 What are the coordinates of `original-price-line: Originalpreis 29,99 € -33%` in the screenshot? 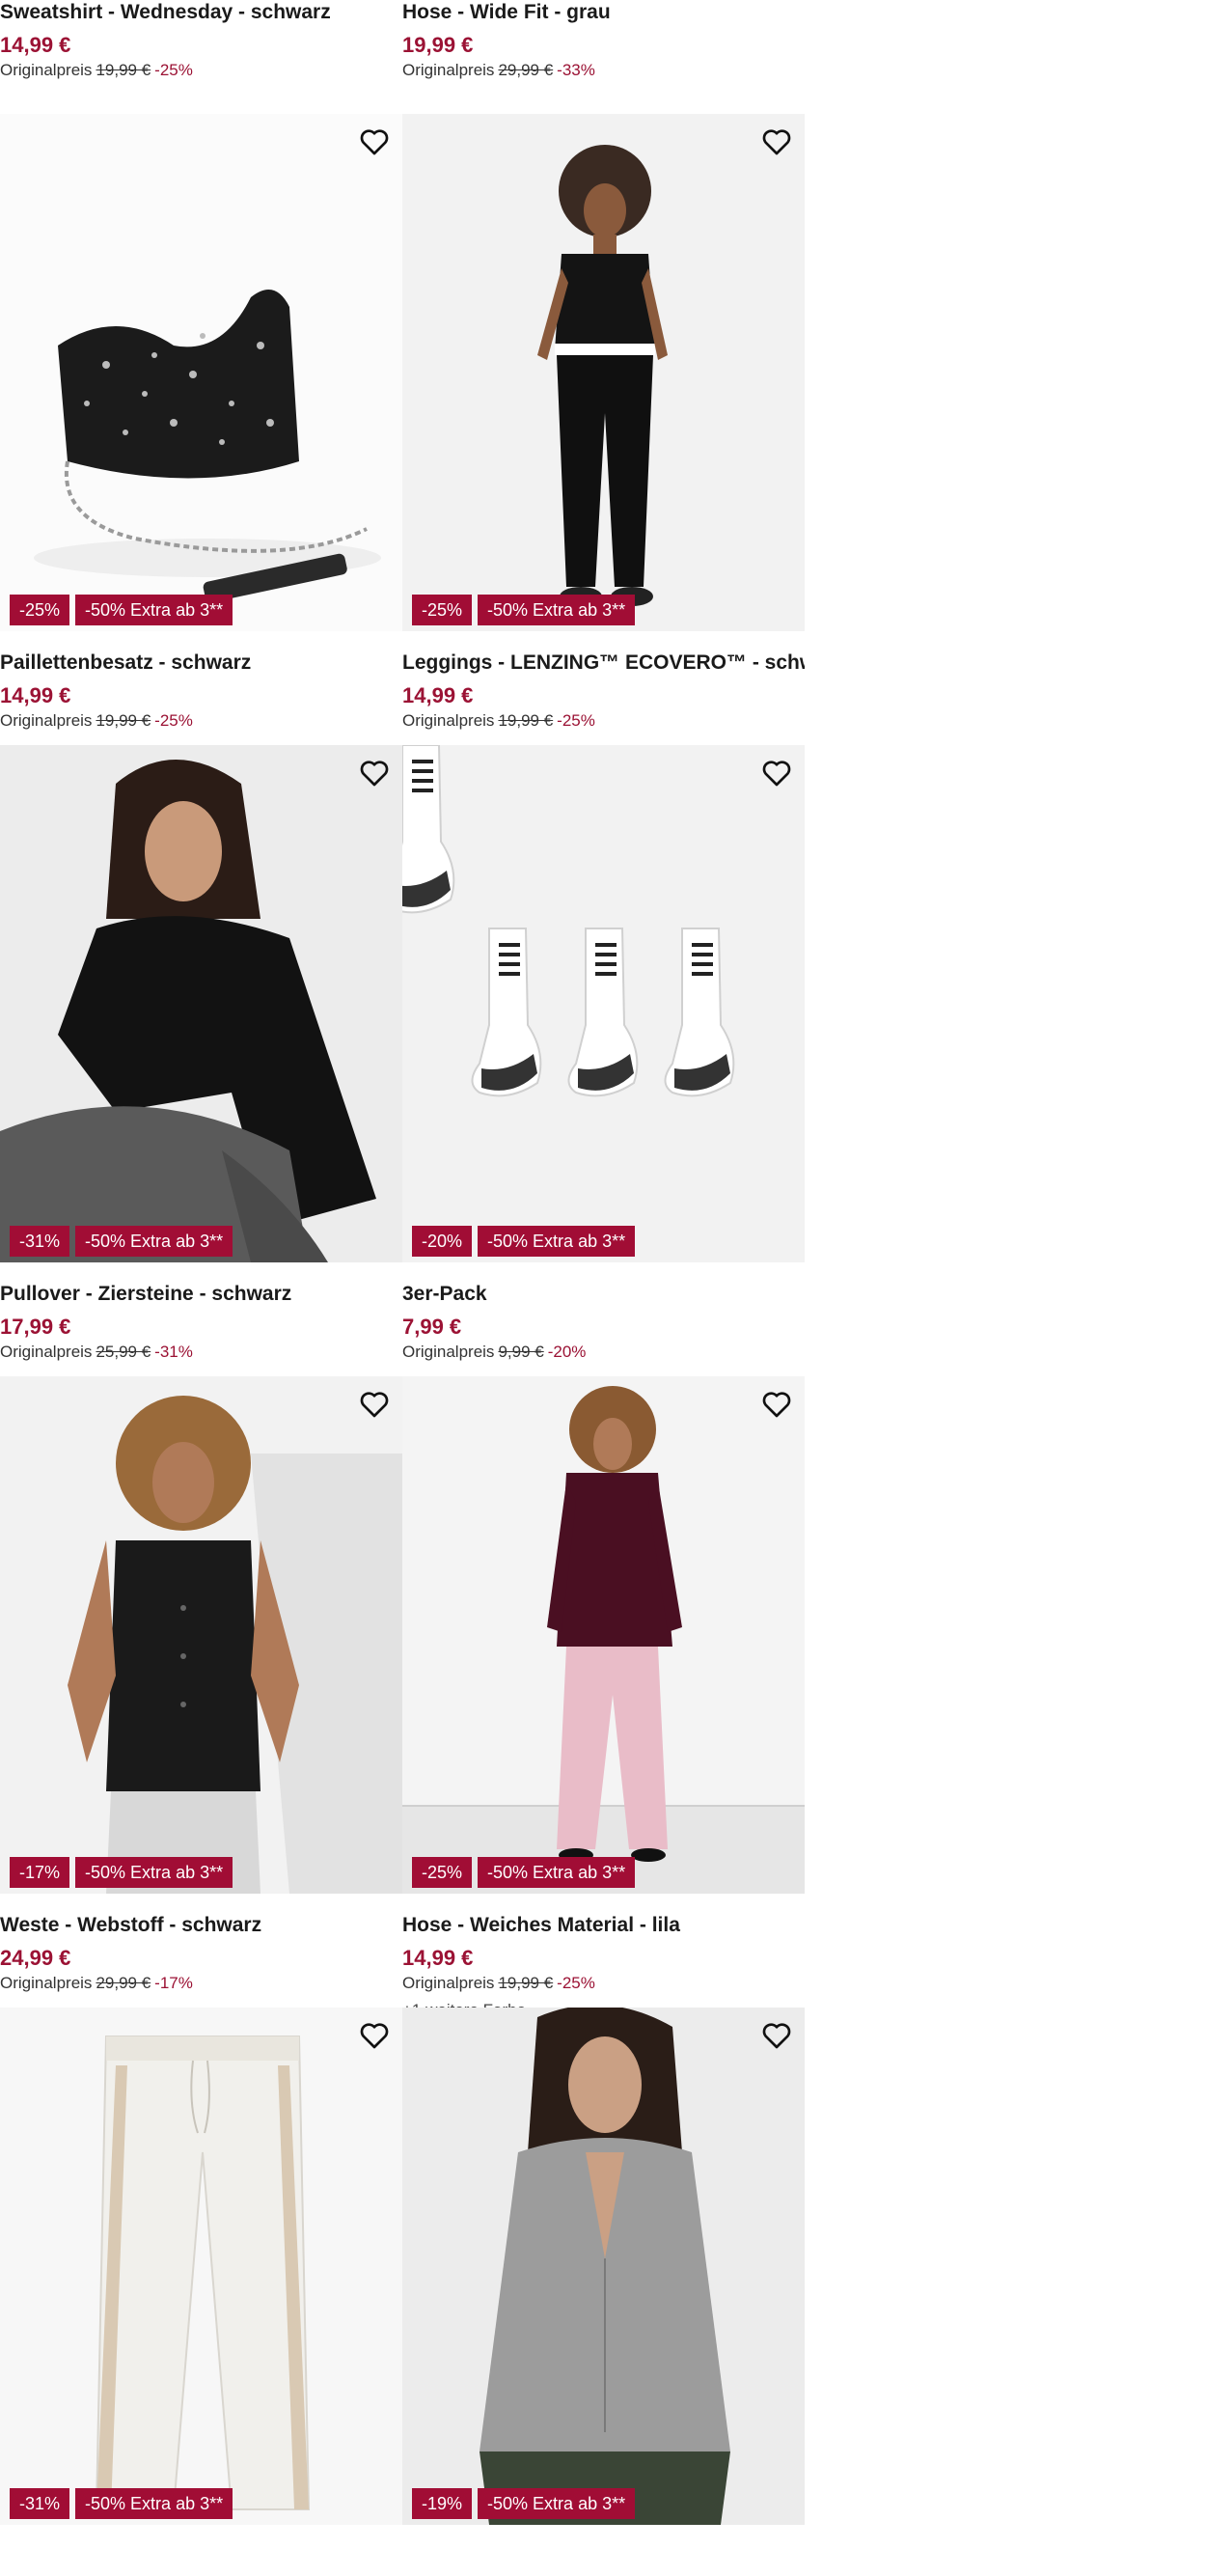 It's located at (604, 70).